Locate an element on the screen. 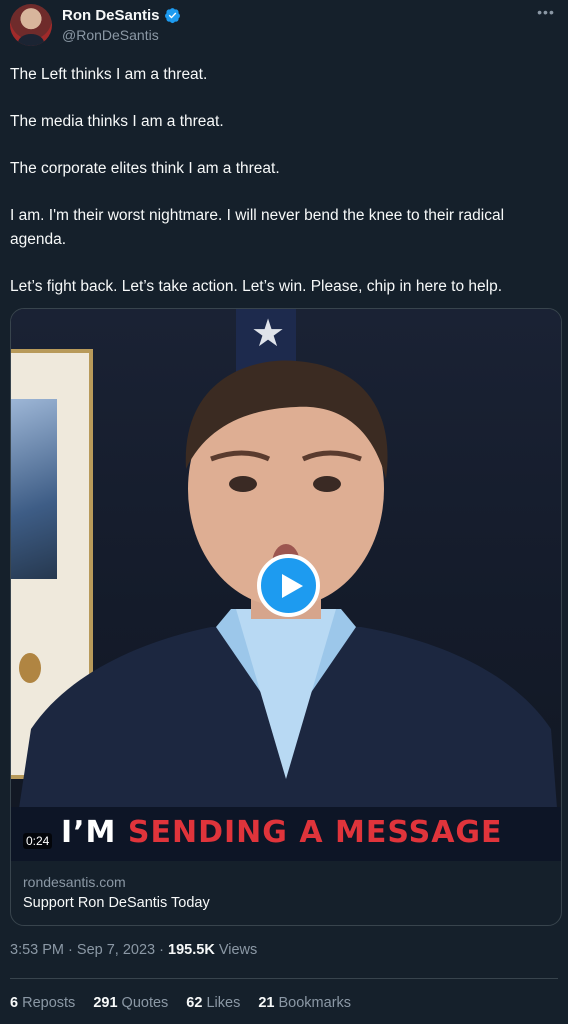  banner-text-red: SENDING A MESSAGE is located at coordinates (315, 832).